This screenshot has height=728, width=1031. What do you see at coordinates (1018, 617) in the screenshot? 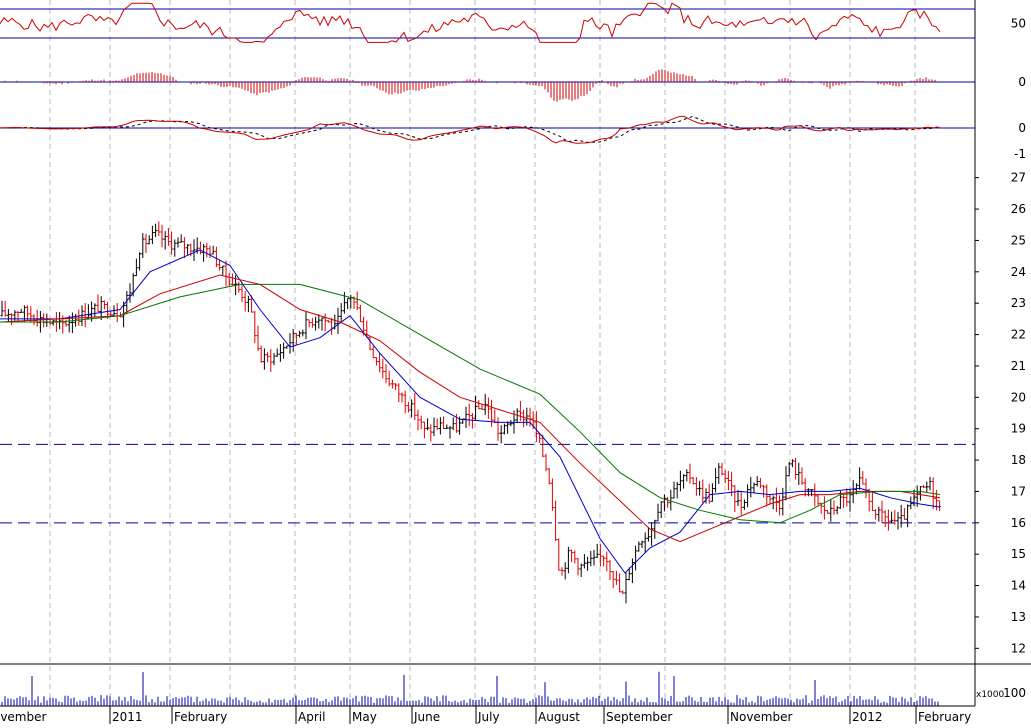
I see `price-tick-label: 13` at bounding box center [1018, 617].